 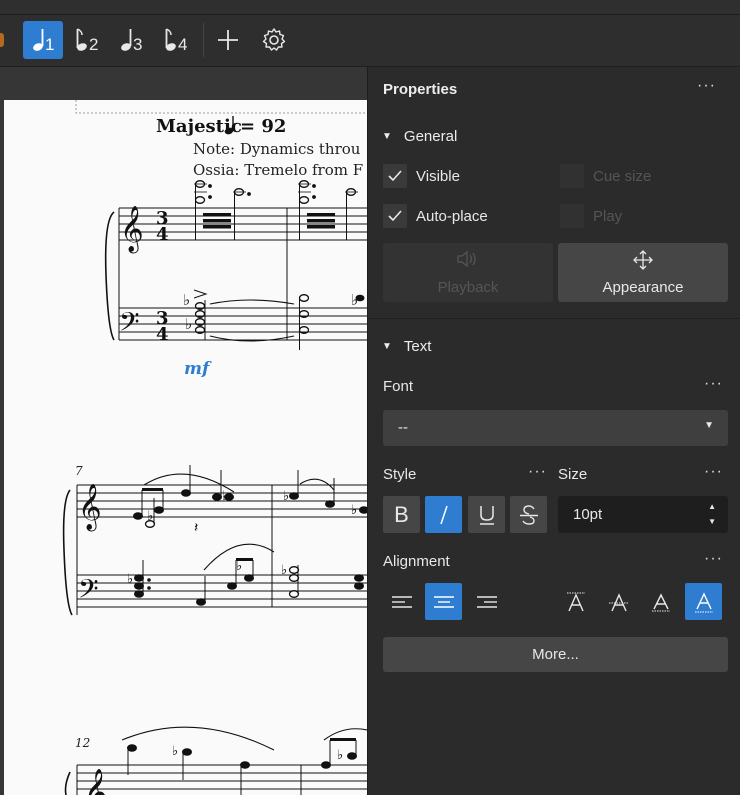 I want to click on dynamic-marking: mf, so click(x=198, y=369).